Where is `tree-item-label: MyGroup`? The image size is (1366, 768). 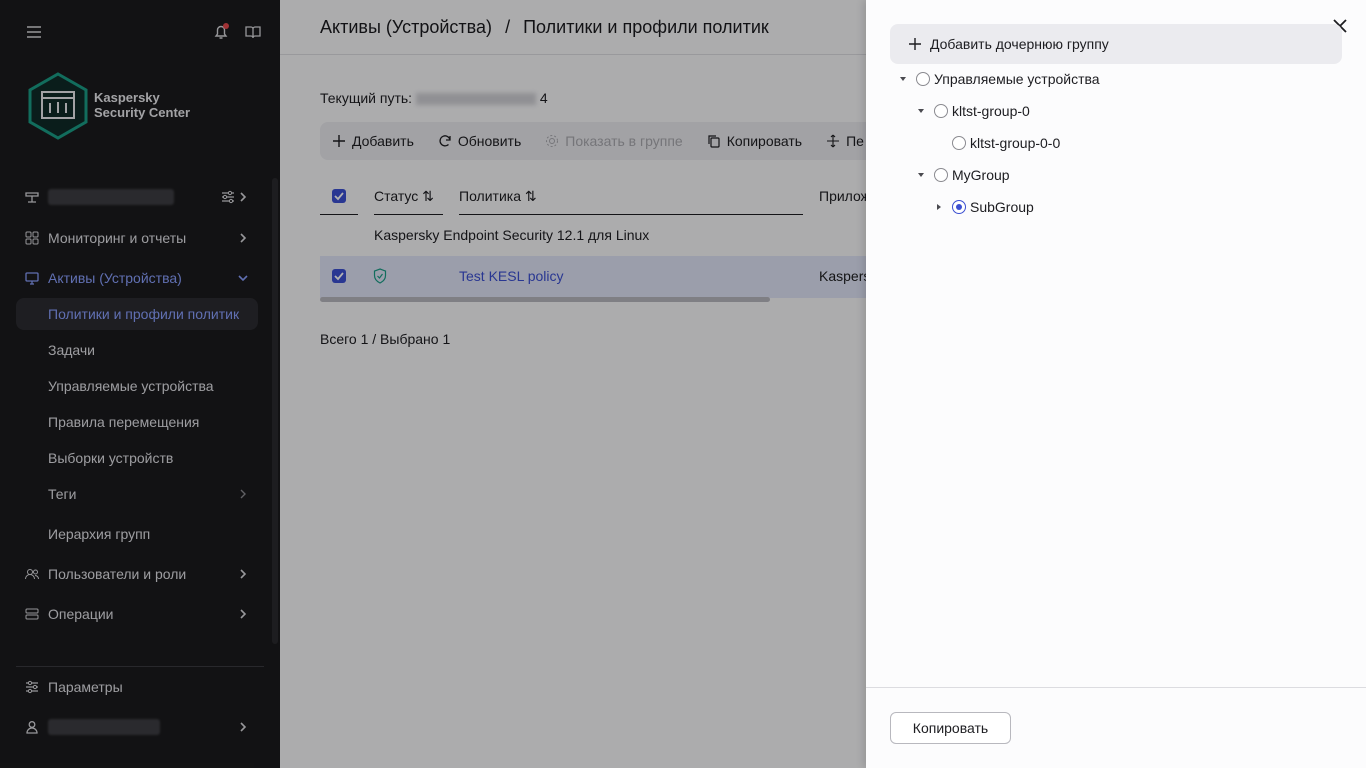
tree-item-label: MyGroup is located at coordinates (981, 175).